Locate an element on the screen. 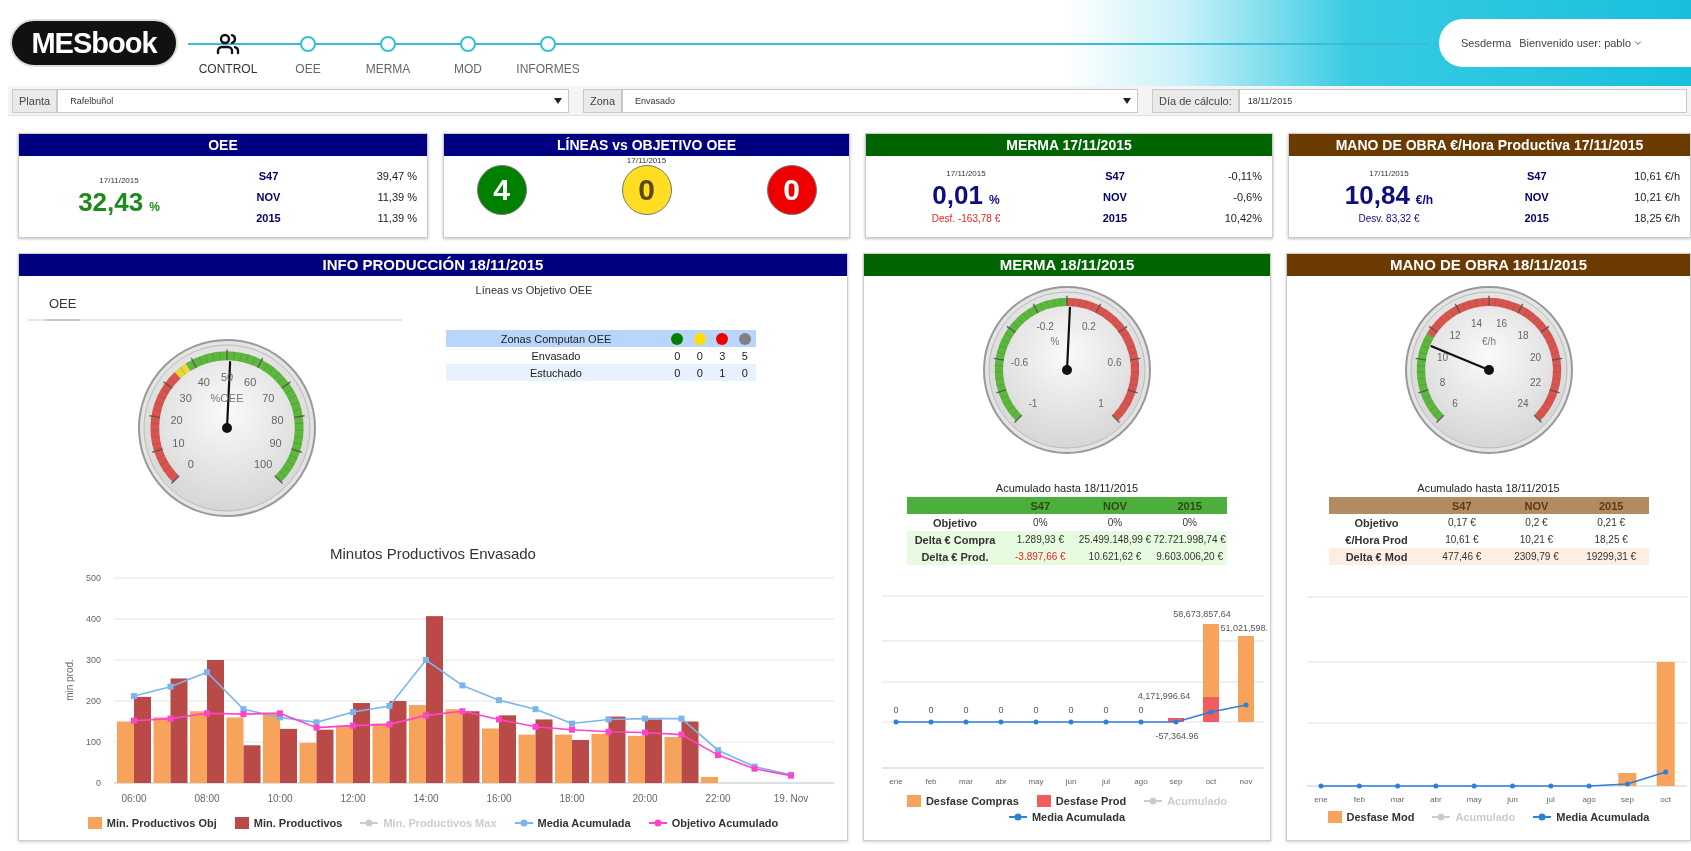 Image resolution: width=1691 pixels, height=851 pixels. gauge-label: 40 is located at coordinates (203, 382).